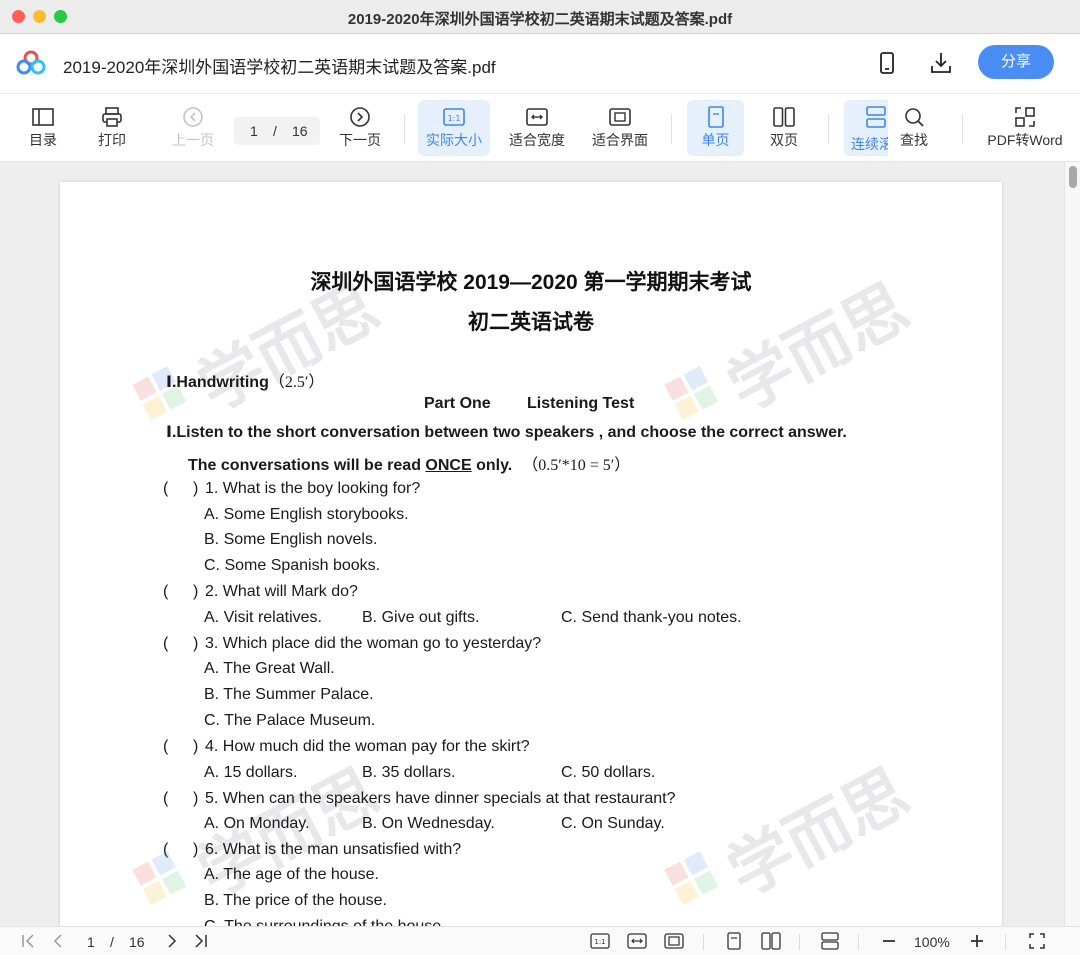 This screenshot has height=955, width=1080. I want to click on instruction-text-b: only., so click(492, 465).